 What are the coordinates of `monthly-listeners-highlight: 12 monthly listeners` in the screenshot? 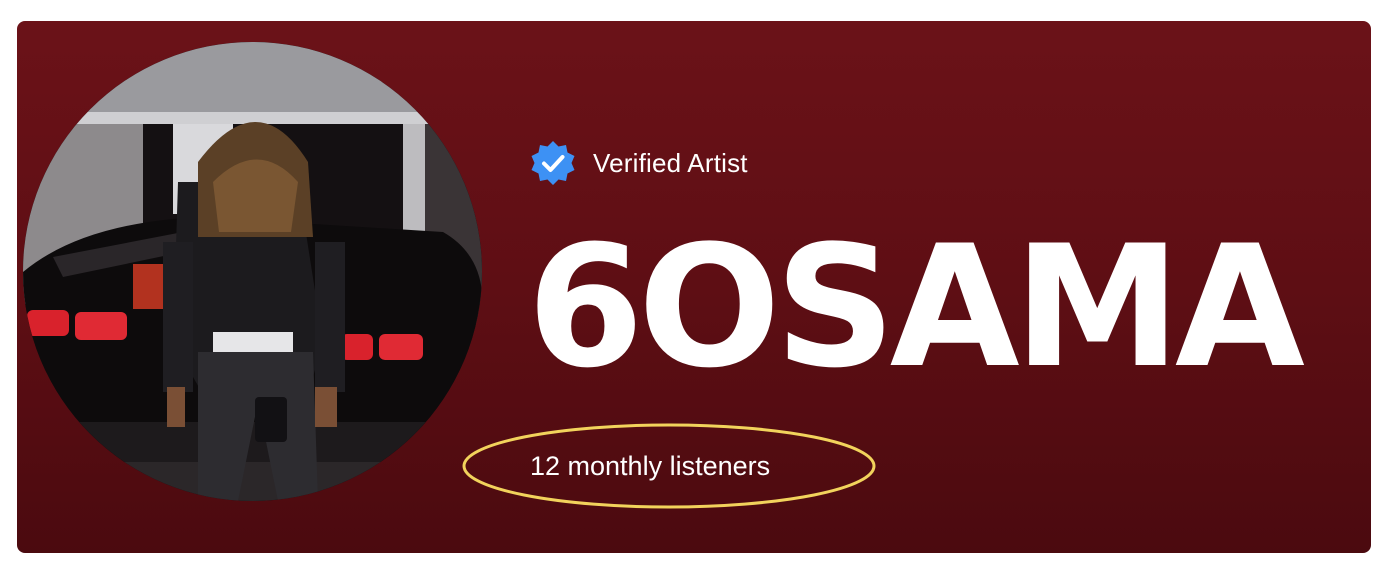 It's located at (669, 466).